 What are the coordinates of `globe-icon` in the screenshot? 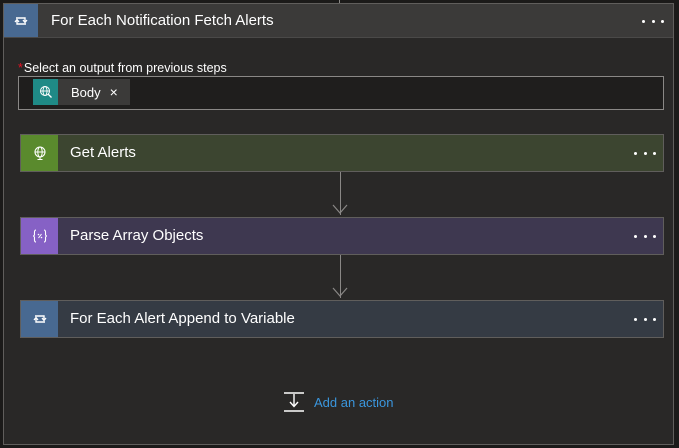 It's located at (39, 153).